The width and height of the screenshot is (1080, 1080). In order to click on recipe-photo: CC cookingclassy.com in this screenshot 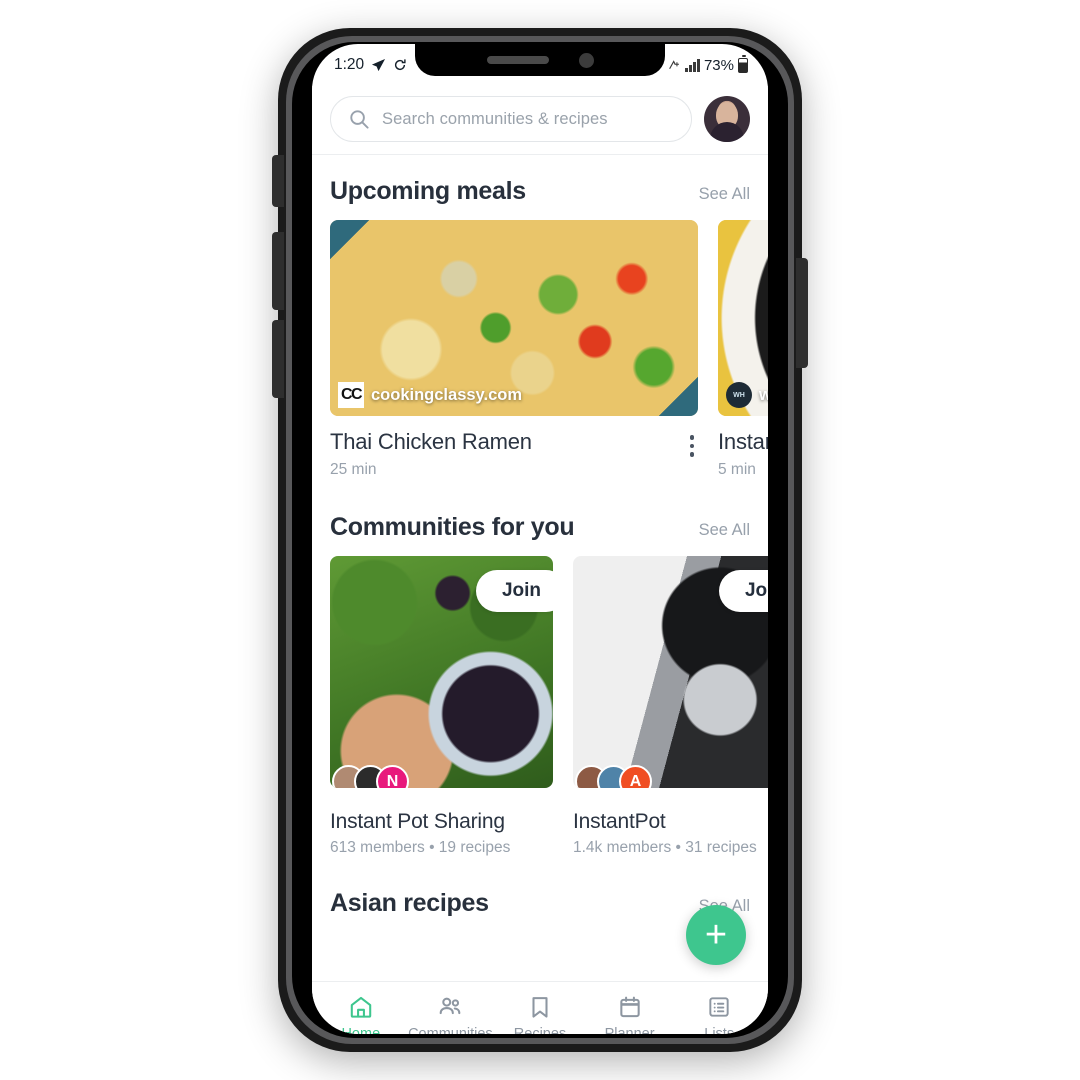, I will do `click(514, 318)`.